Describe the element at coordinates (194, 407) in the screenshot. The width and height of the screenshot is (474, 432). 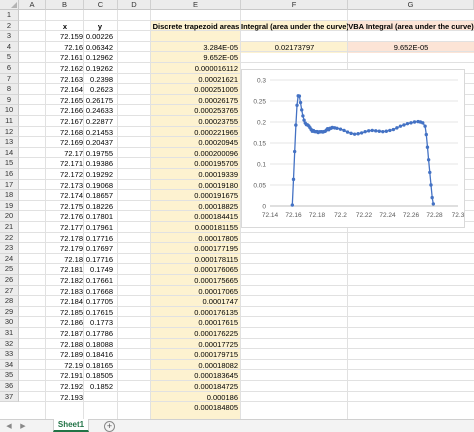
I see `cell-trapezoid-area: 0.000184805` at that location.